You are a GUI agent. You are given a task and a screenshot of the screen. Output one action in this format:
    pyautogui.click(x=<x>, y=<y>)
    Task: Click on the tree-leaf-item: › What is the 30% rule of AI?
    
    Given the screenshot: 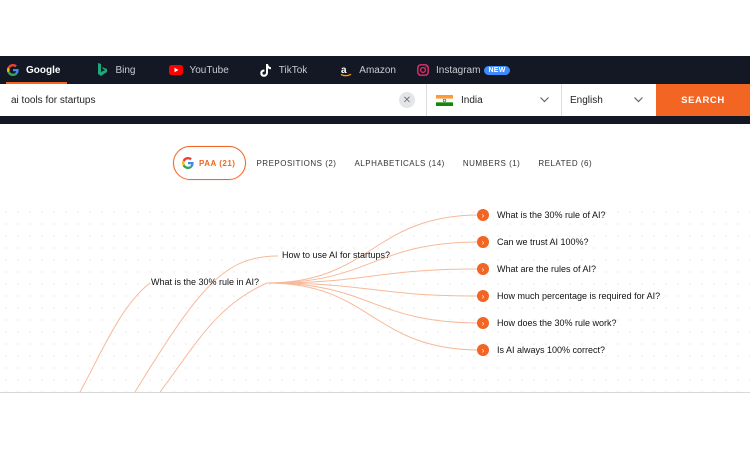 What is the action you would take?
    pyautogui.click(x=541, y=215)
    